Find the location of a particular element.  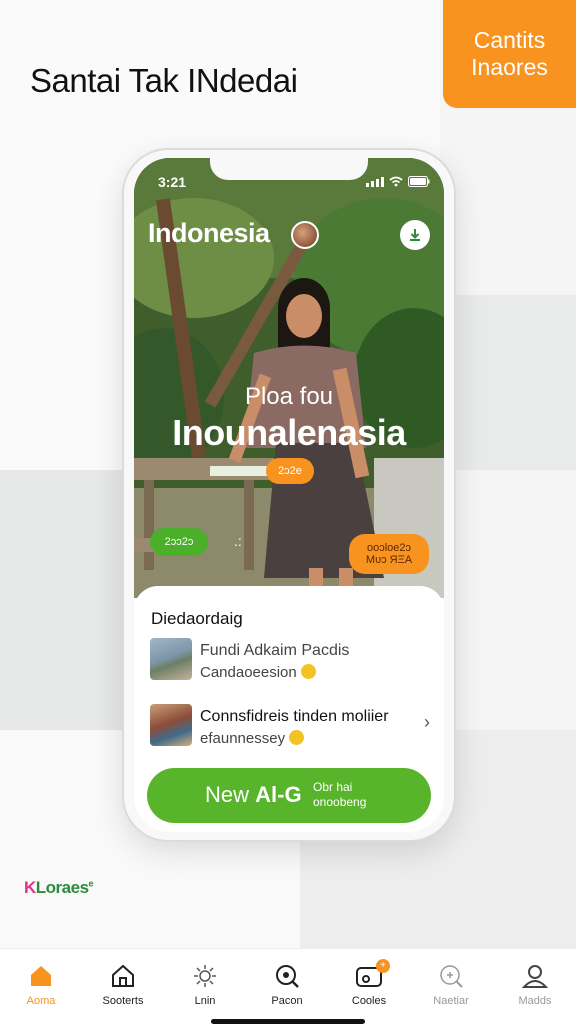

sun-burst-icon is located at coordinates (205, 976).